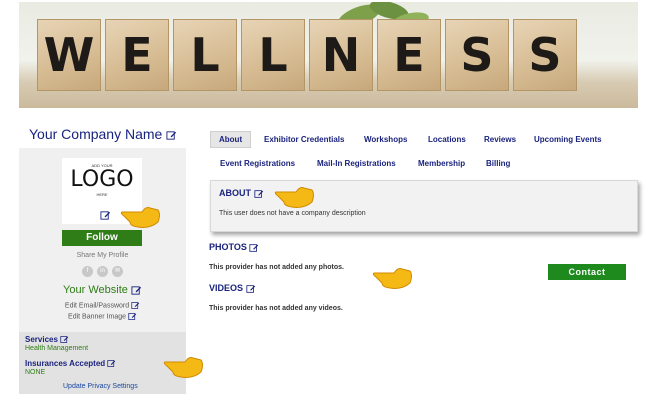 This screenshot has width=667, height=400. Describe the element at coordinates (35, 372) in the screenshot. I see `insurances-value: NONE` at that location.